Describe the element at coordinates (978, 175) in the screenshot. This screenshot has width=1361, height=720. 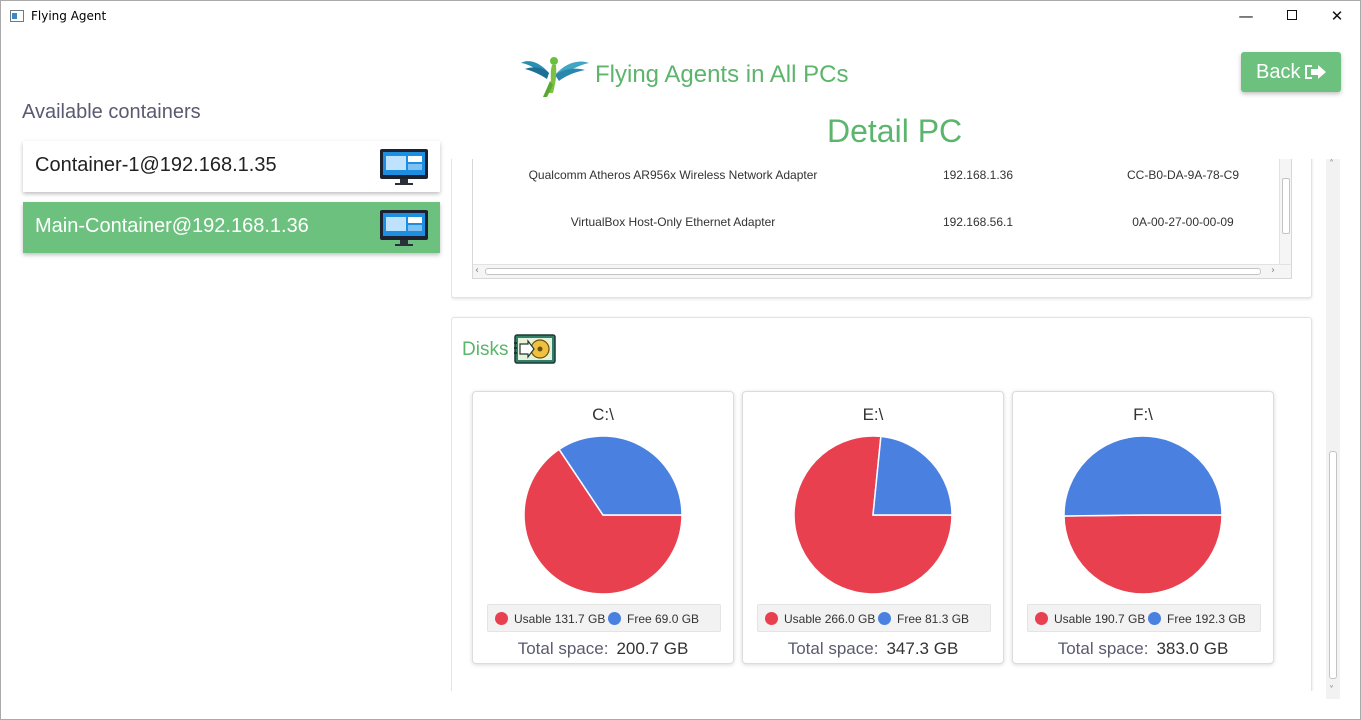
I see `adapter-ip: 192.168.1.36` at that location.